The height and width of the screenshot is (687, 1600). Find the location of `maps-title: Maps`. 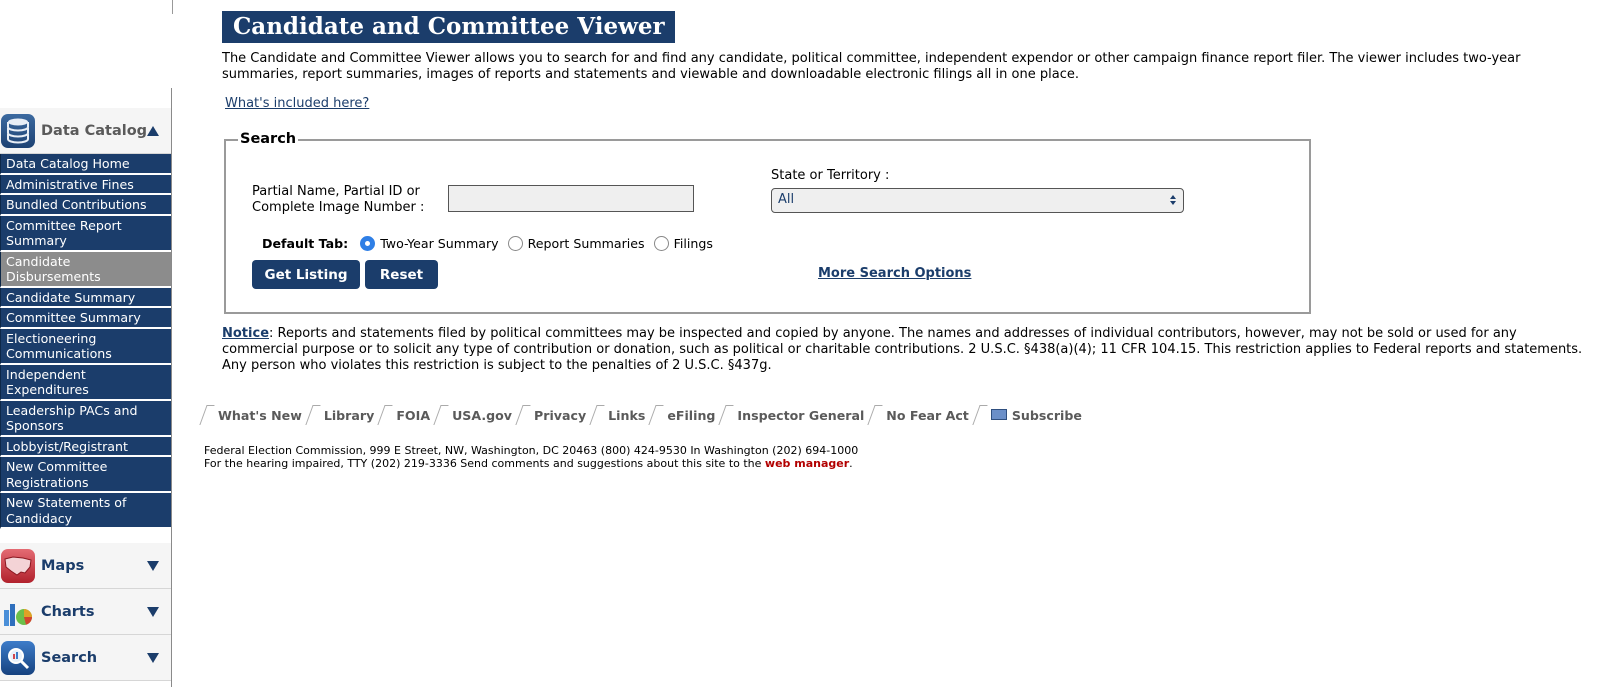

maps-title: Maps is located at coordinates (63, 565).